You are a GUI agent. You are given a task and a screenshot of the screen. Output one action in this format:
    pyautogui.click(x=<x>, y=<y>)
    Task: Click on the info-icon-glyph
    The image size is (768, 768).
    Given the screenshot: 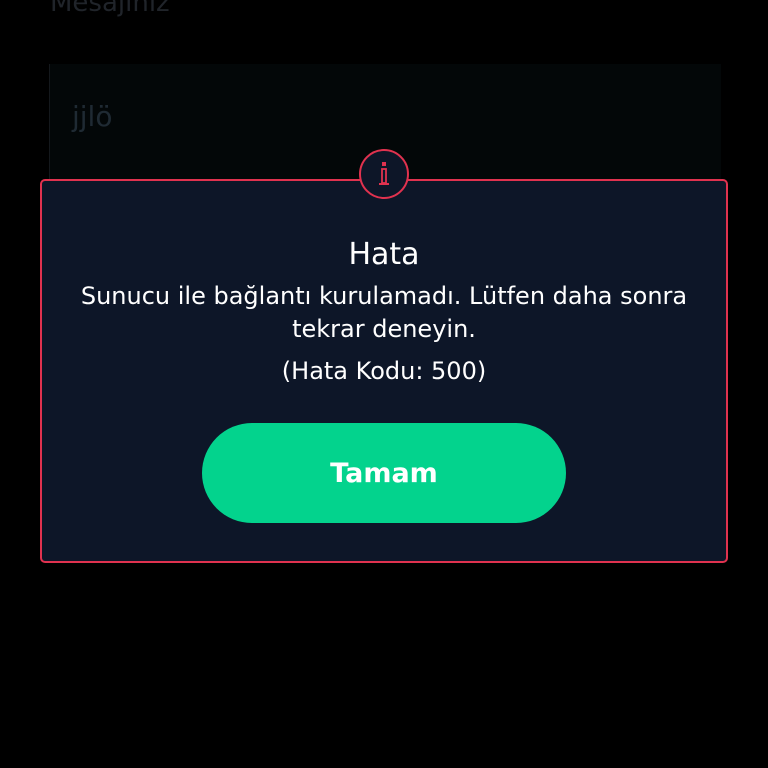 What is the action you would take?
    pyautogui.click(x=384, y=173)
    